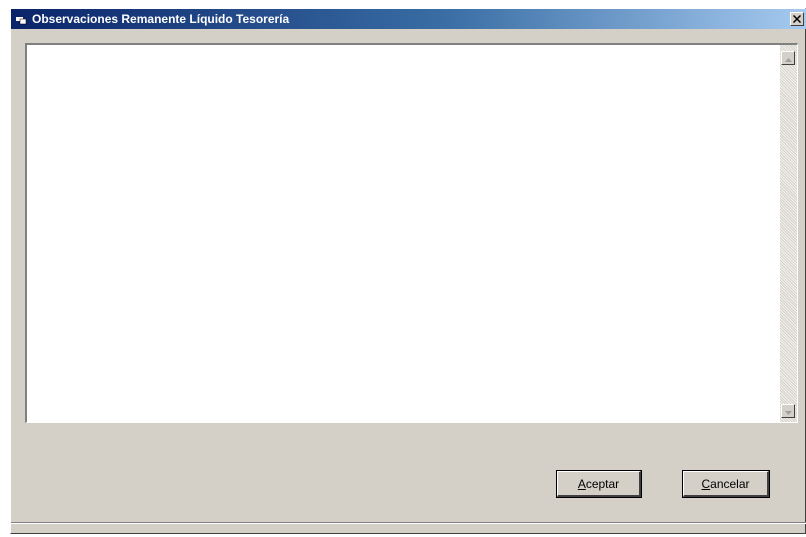 This screenshot has height=537, width=806. Describe the element at coordinates (21, 19) in the screenshot. I see `window-app-icon` at that location.